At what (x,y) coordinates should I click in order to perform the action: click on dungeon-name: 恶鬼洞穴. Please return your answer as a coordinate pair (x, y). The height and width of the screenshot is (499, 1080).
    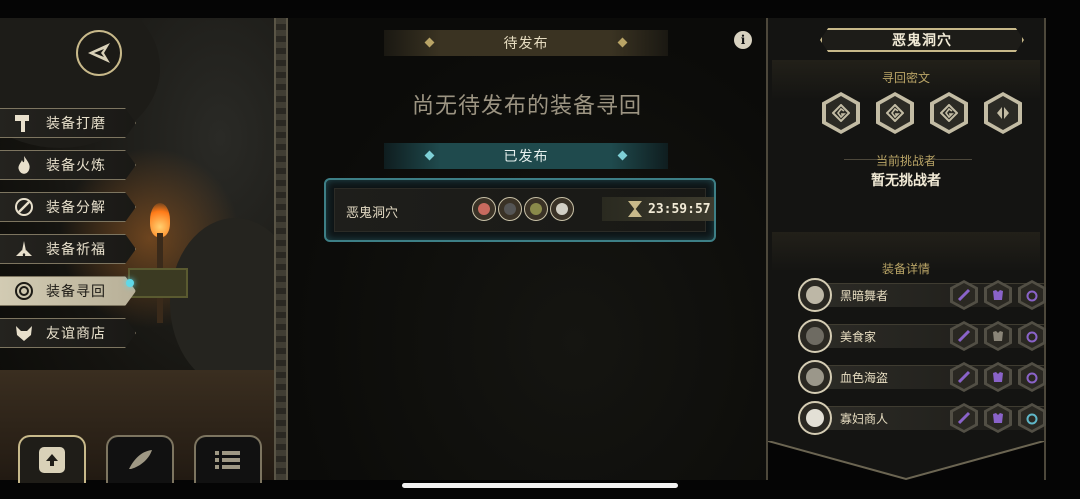
    Looking at the image, I should click on (372, 213).